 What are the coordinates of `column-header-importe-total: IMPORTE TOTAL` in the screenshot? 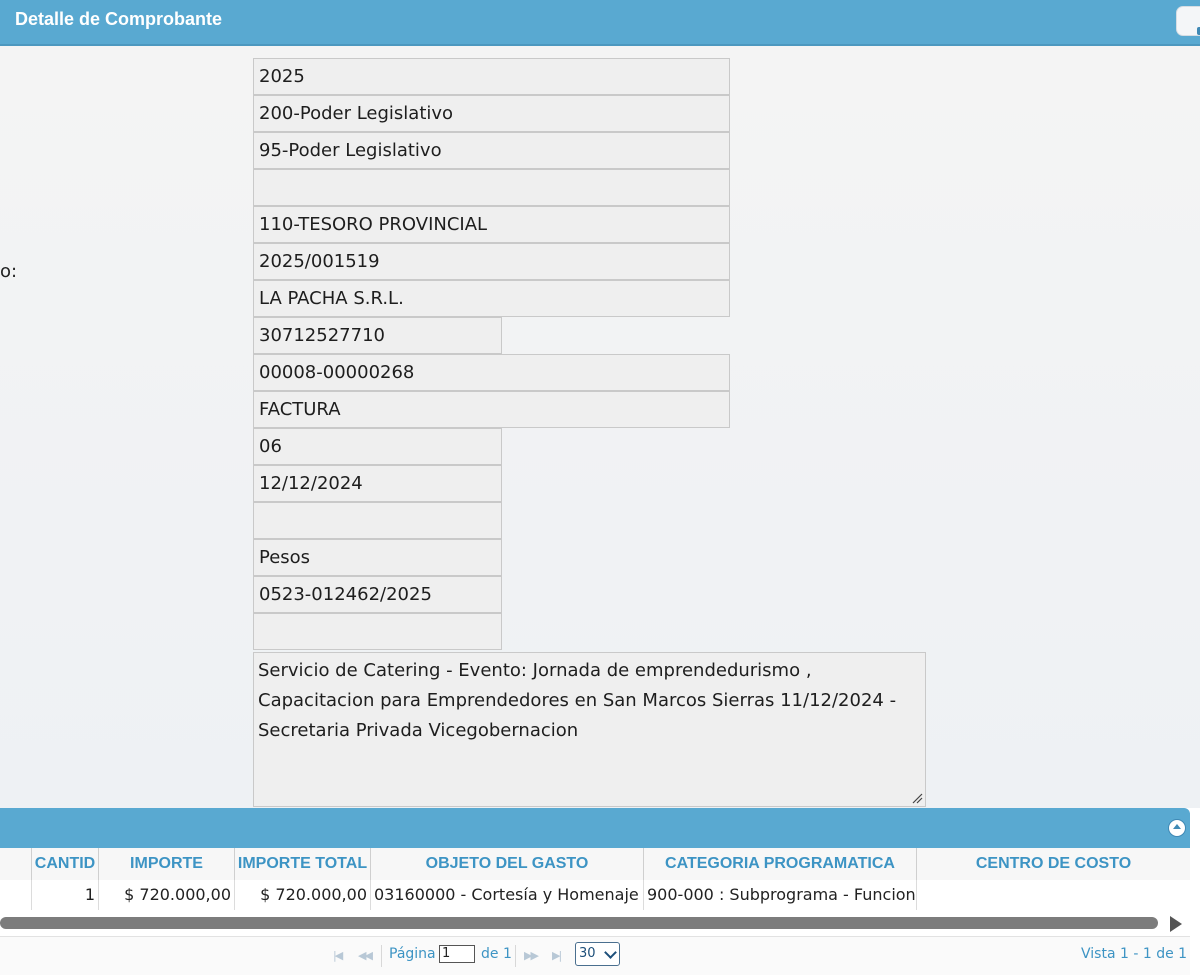 It's located at (303, 864).